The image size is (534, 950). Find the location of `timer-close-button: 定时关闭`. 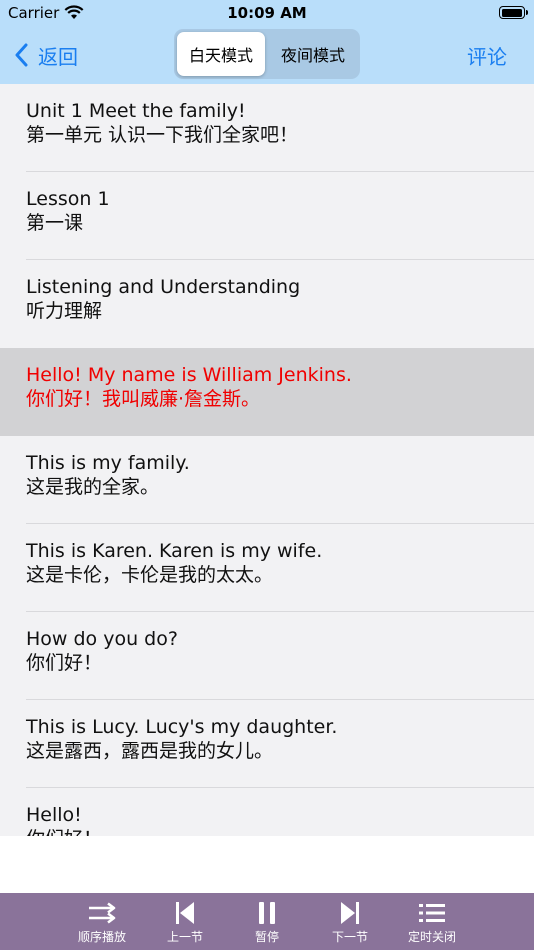

timer-close-button: 定时关闭 is located at coordinates (432, 921).